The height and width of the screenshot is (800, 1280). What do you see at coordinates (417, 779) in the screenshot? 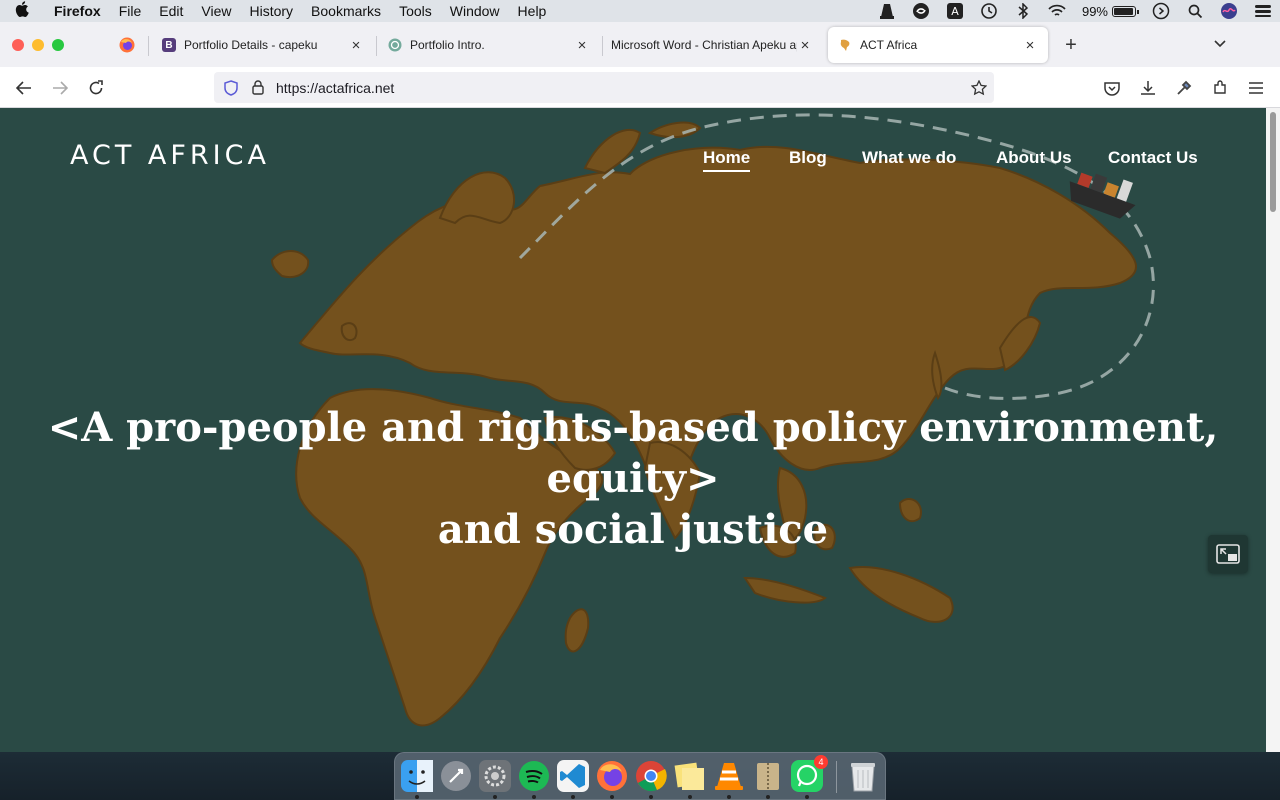
I see `dock-finder-icon` at bounding box center [417, 779].